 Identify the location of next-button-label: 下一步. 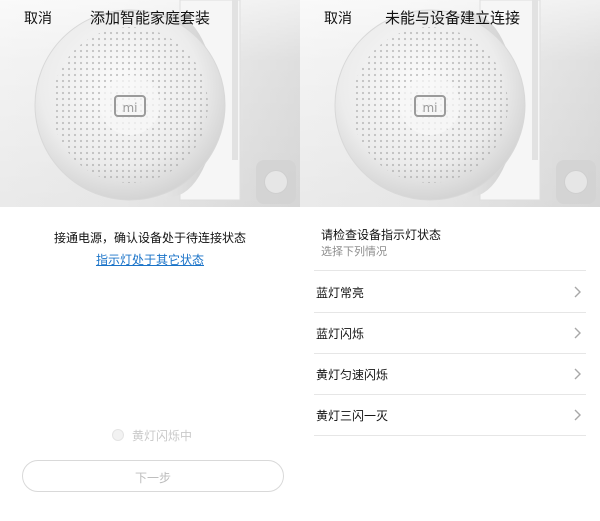
(152, 478).